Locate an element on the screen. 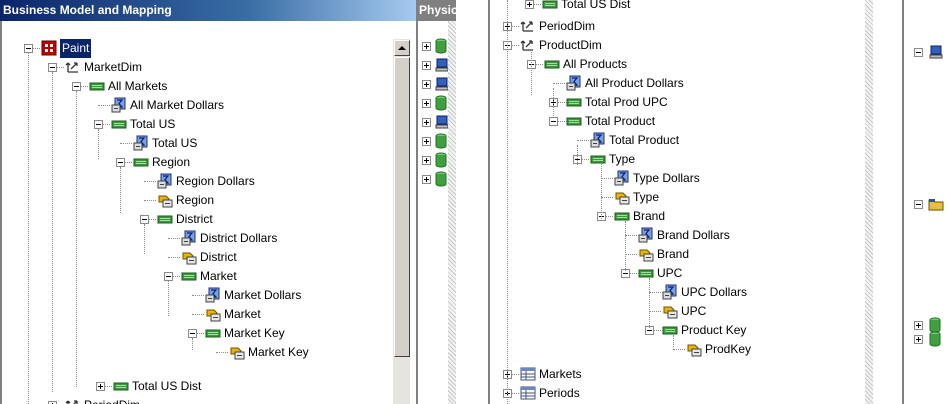  tree-node: Type Dollars is located at coordinates (683, 178).